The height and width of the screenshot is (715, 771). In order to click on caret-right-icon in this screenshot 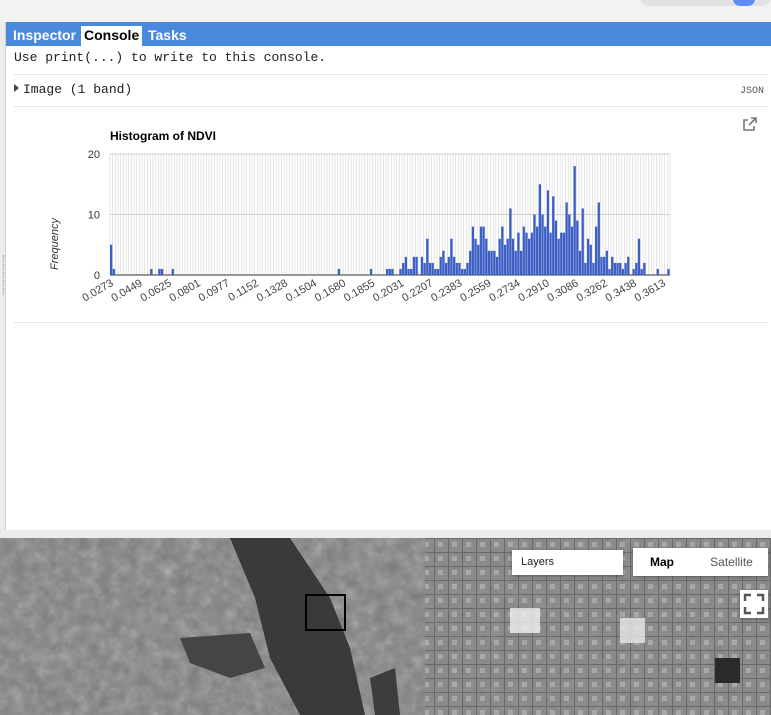, I will do `click(16, 88)`.